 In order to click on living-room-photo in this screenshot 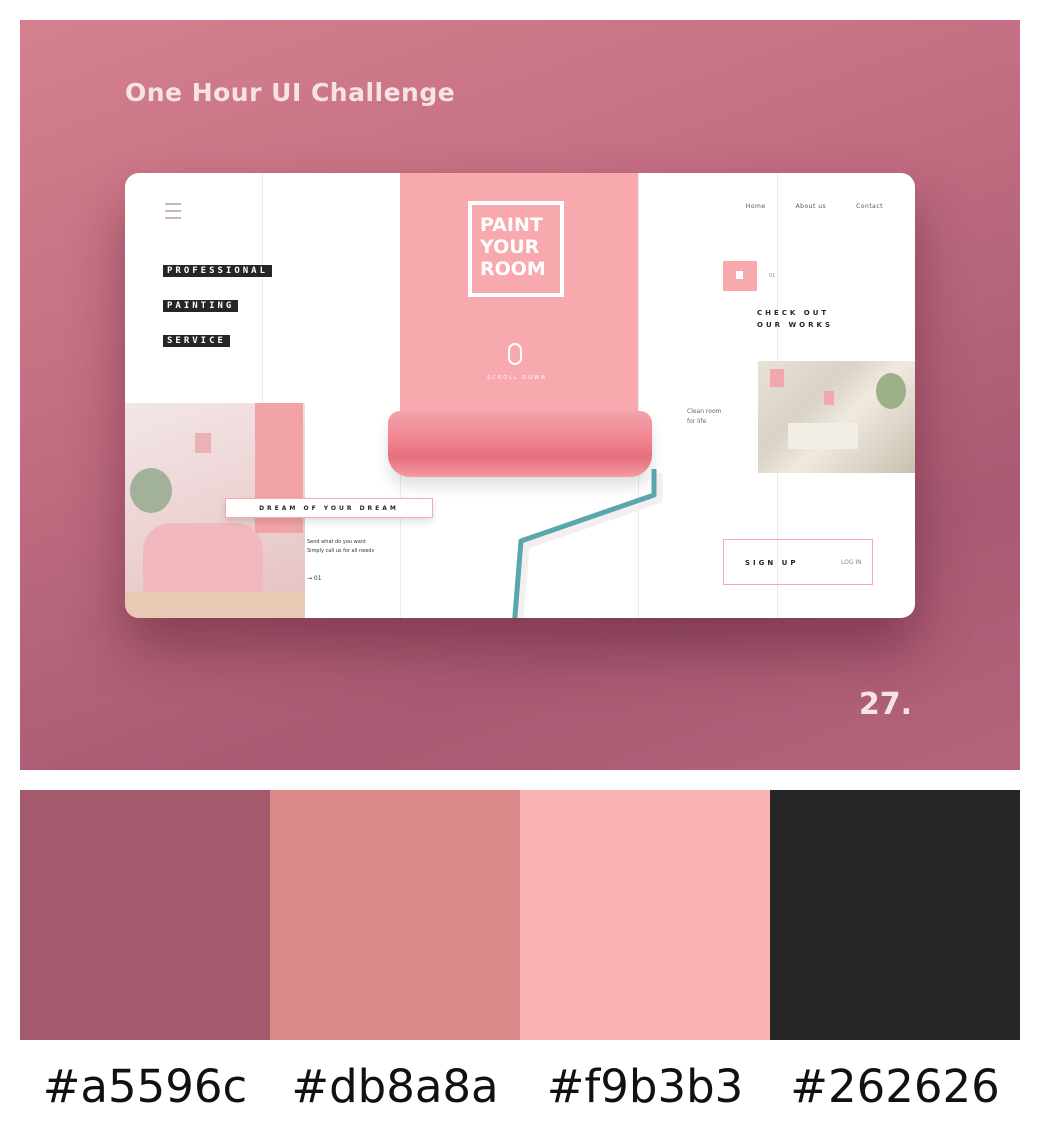, I will do `click(836, 417)`.